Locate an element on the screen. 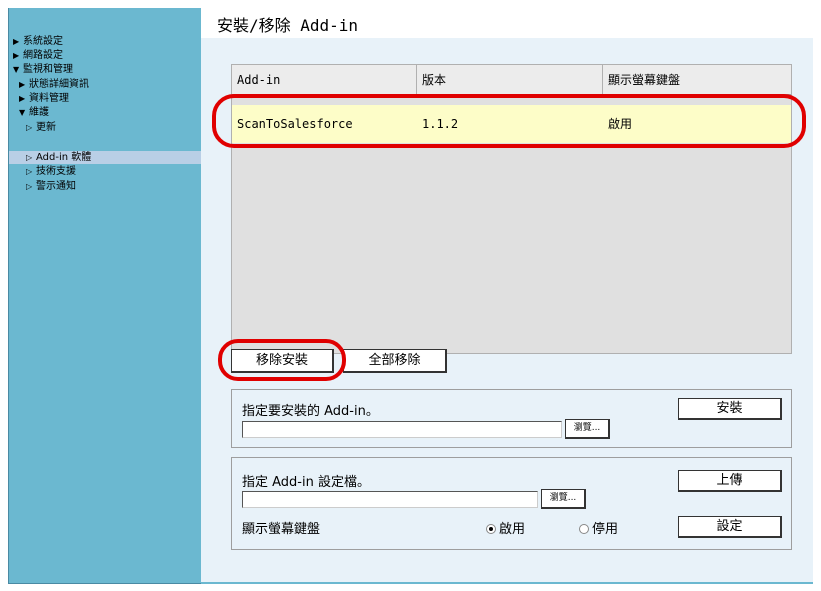 This screenshot has width=821, height=591. list-header: Add-in 版本 顯示螢幕鍵盤 is located at coordinates (511, 80).